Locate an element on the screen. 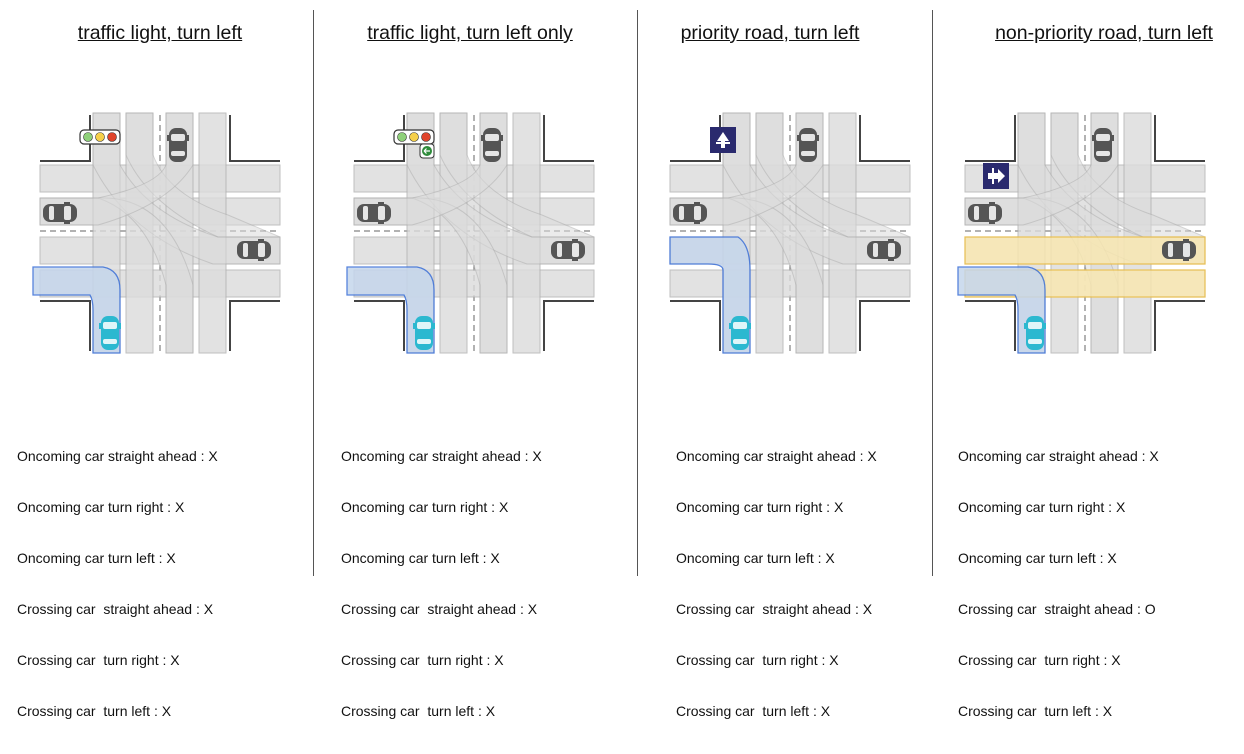 The image size is (1244, 754). panel-title: priority road, turn left is located at coordinates (770, 33).